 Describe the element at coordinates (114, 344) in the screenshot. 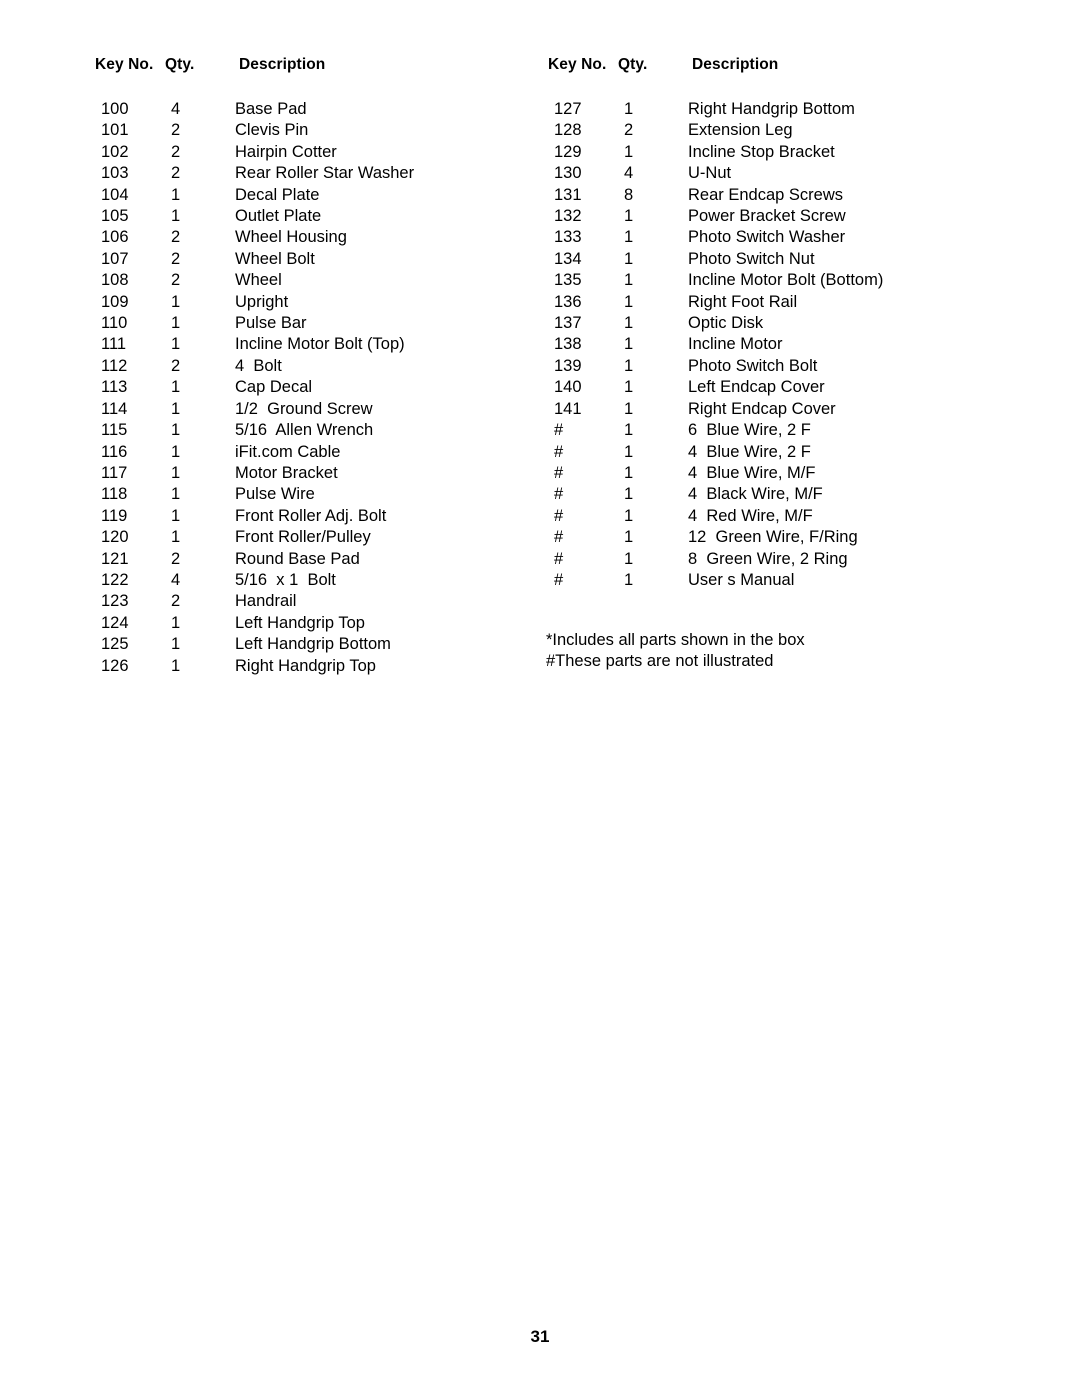

I see `cell-key-no: 111` at that location.